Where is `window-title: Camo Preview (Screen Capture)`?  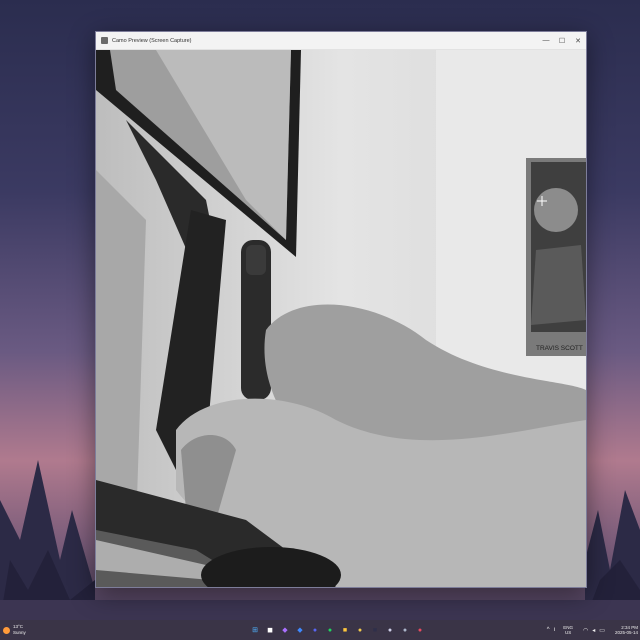
window-title: Camo Preview (Screen Capture) is located at coordinates (152, 40).